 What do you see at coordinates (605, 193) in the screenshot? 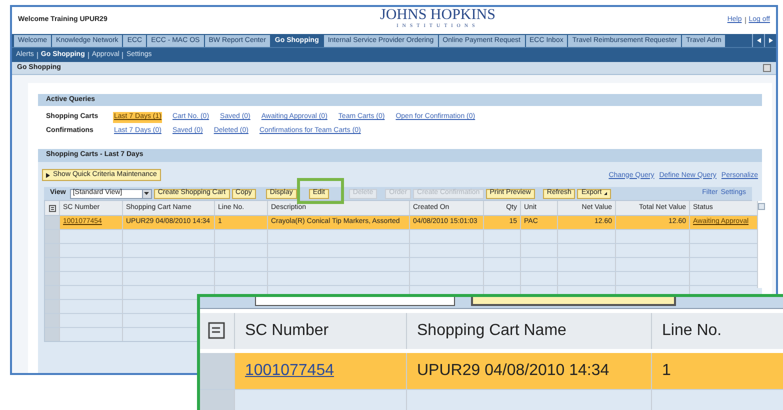
I see `corner-arrow-icon` at bounding box center [605, 193].